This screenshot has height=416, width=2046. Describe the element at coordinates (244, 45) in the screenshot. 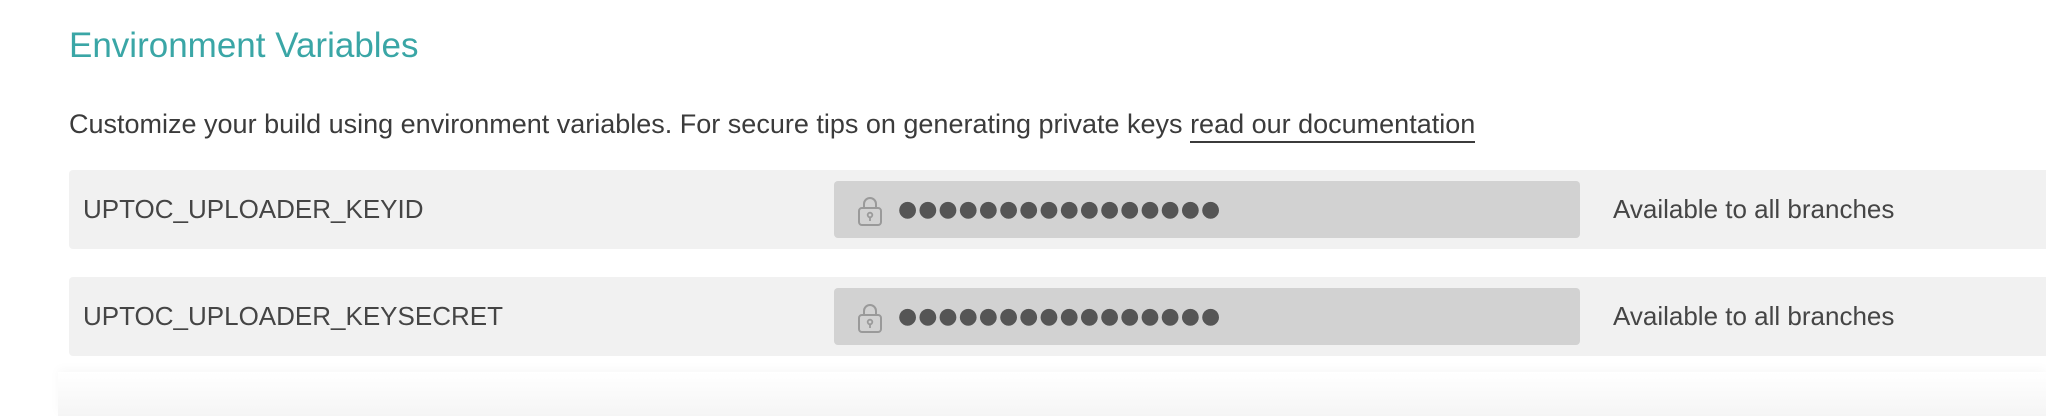

I see `section-title: Environment Variables` at that location.